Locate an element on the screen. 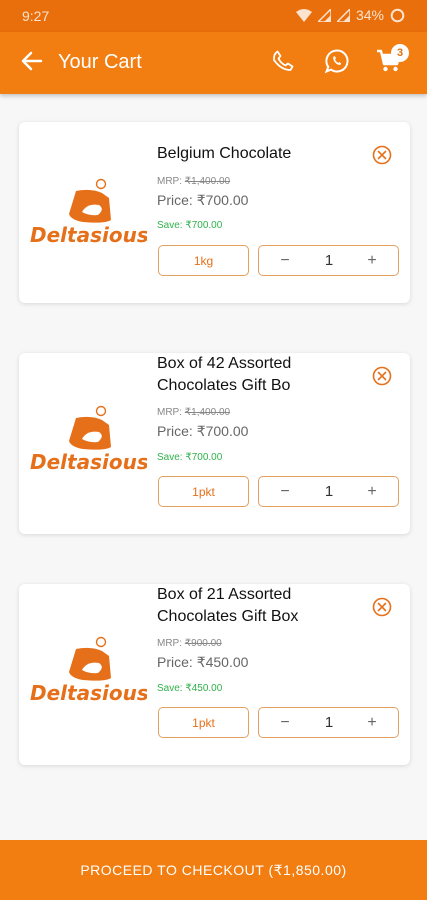  battery-icon is located at coordinates (397, 15).